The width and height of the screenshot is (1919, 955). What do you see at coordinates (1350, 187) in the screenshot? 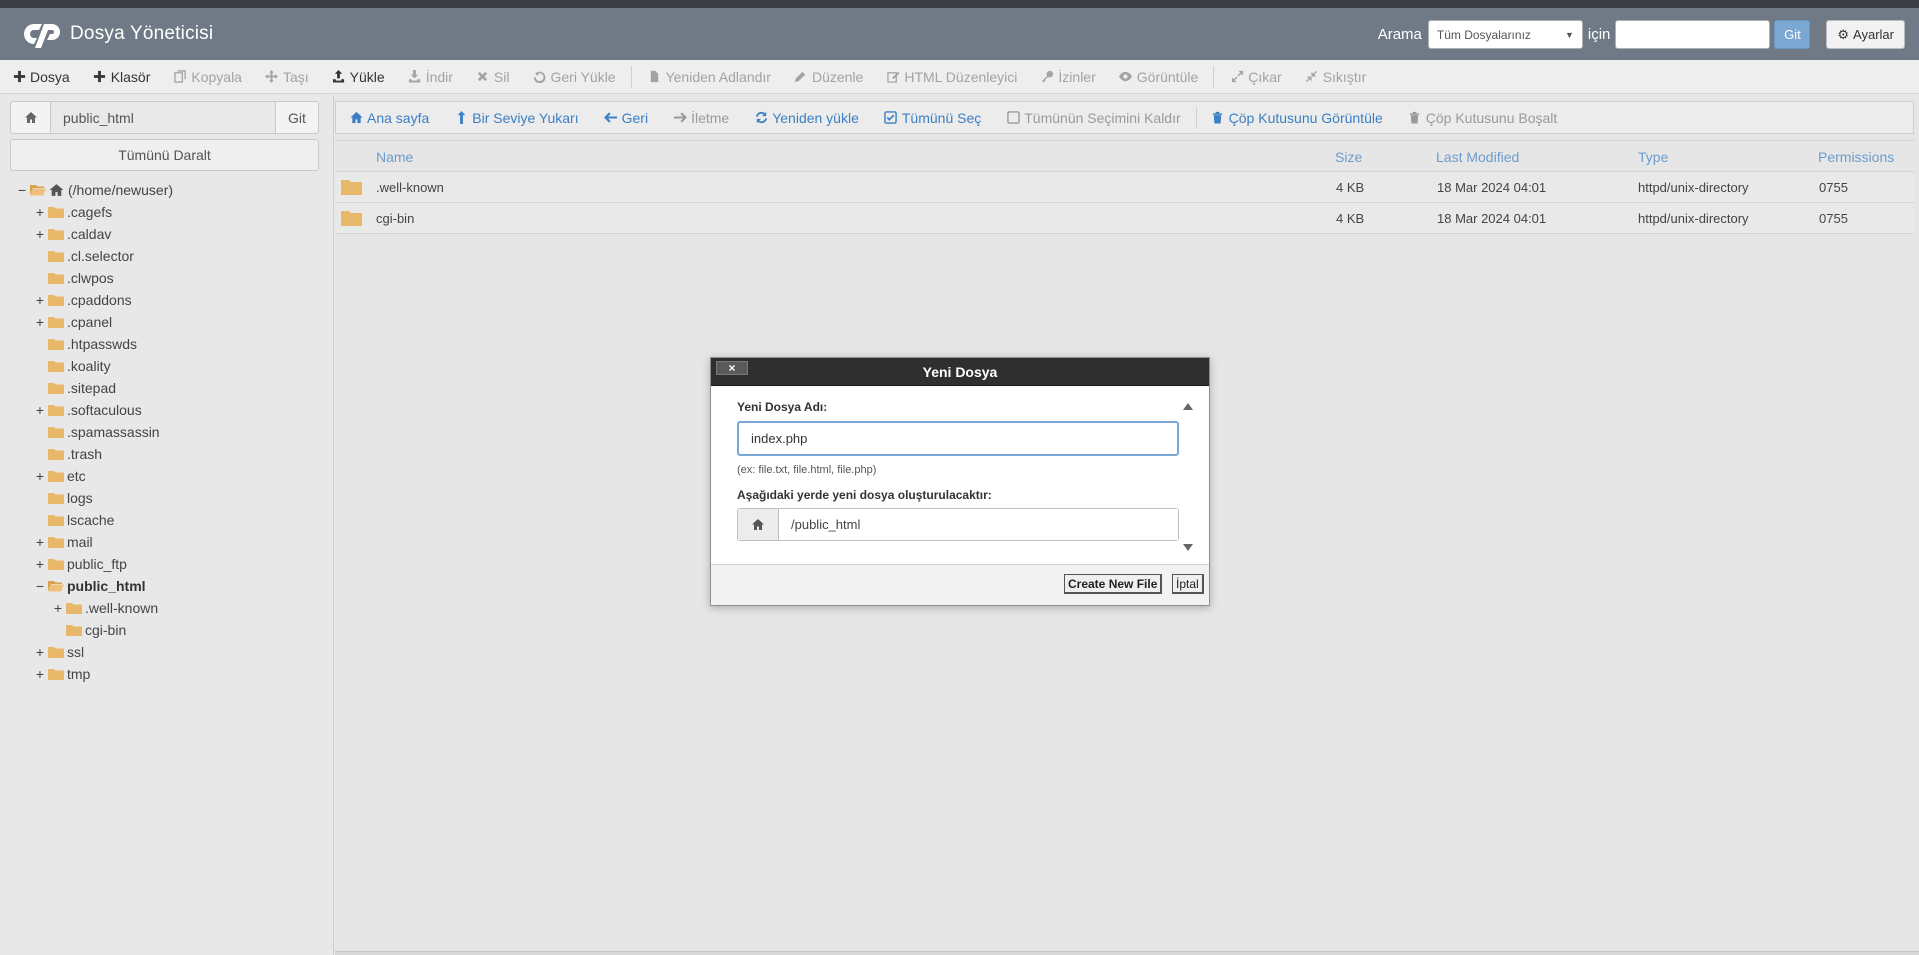
I see `file-size: 4 KB` at bounding box center [1350, 187].